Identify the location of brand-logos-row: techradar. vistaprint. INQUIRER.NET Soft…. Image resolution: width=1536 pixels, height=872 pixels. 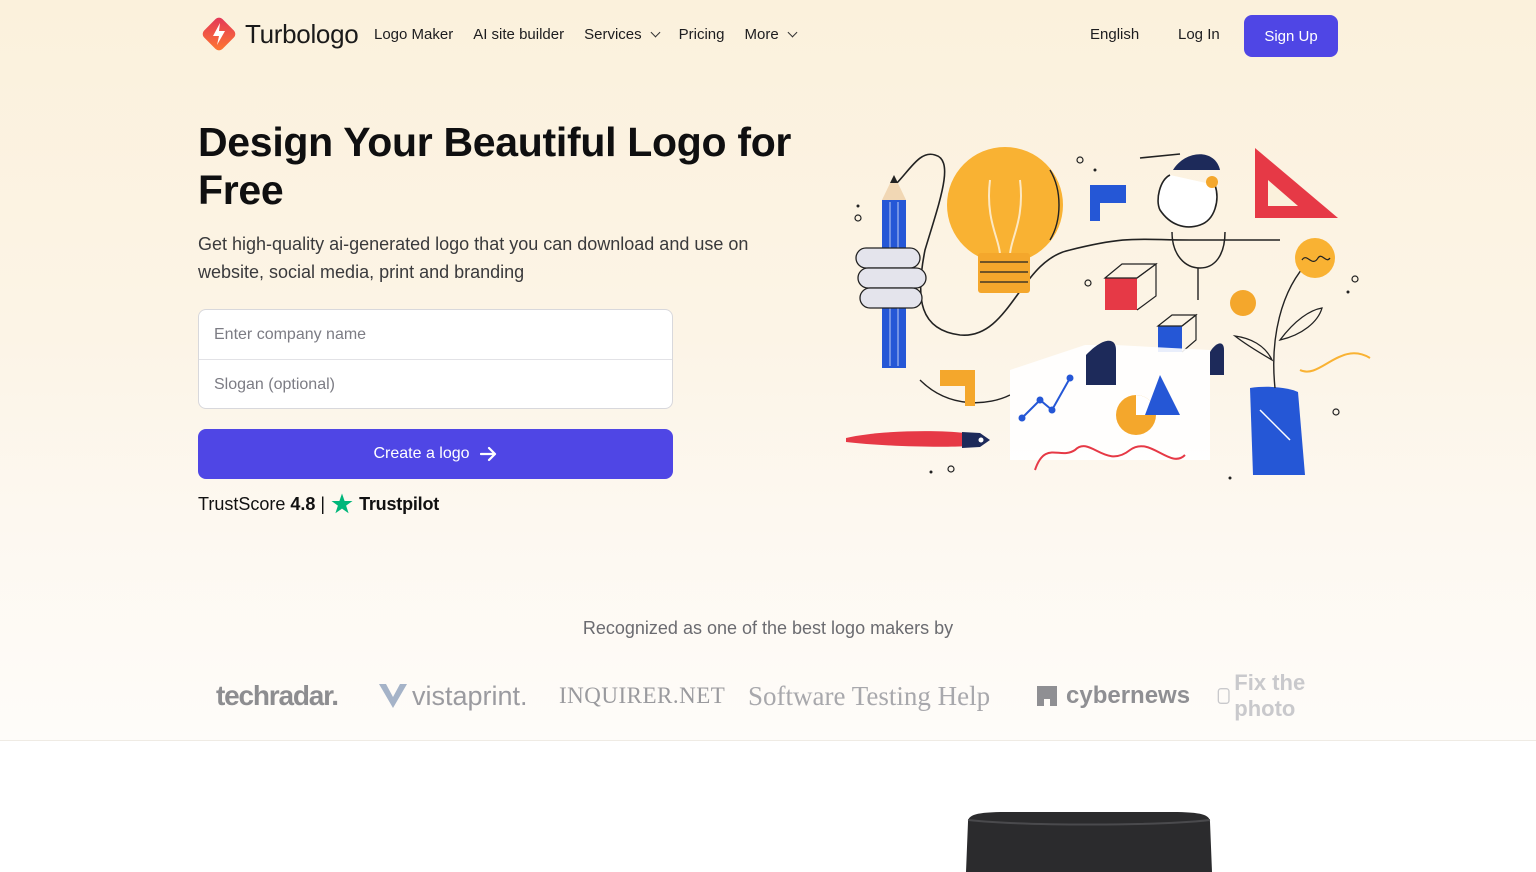
(771, 695).